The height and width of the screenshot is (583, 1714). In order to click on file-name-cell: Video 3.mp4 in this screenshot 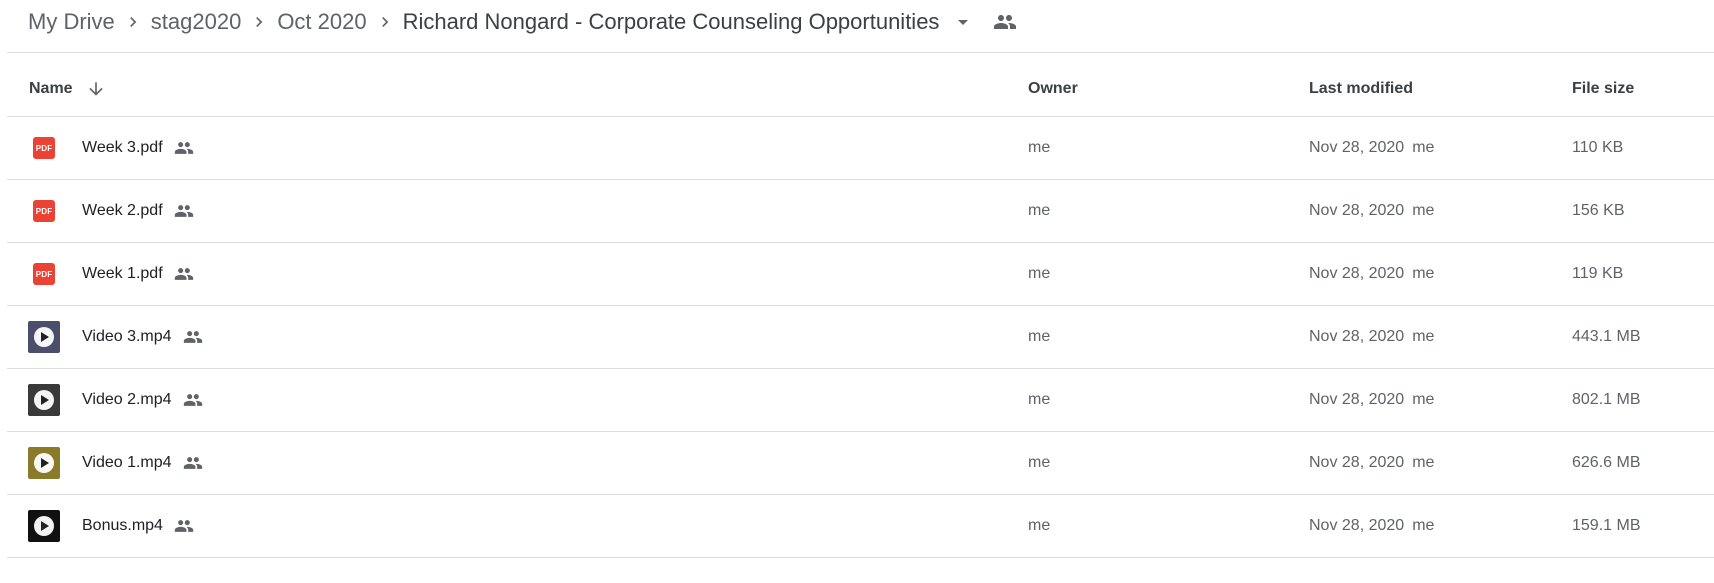, I will do `click(143, 337)`.